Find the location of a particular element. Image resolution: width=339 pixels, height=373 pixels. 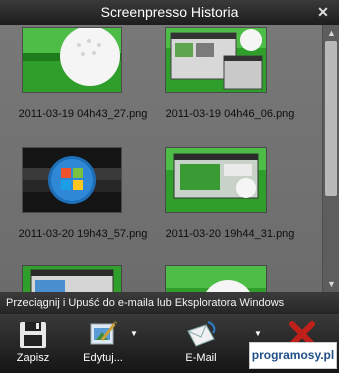

window-title: Screenpresso Historia is located at coordinates (169, 12).